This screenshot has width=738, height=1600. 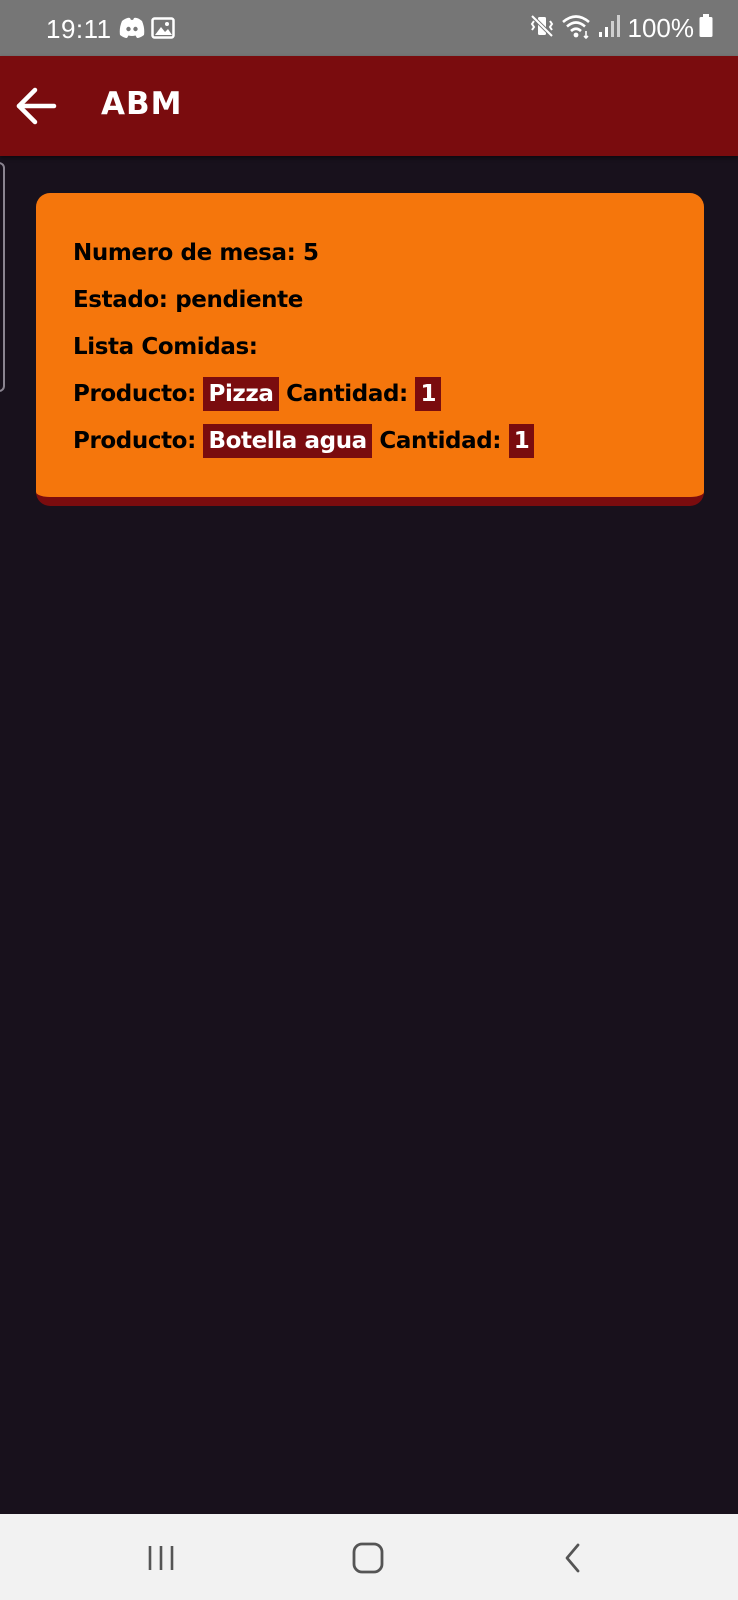 I want to click on status-label: Estado:, so click(x=120, y=300).